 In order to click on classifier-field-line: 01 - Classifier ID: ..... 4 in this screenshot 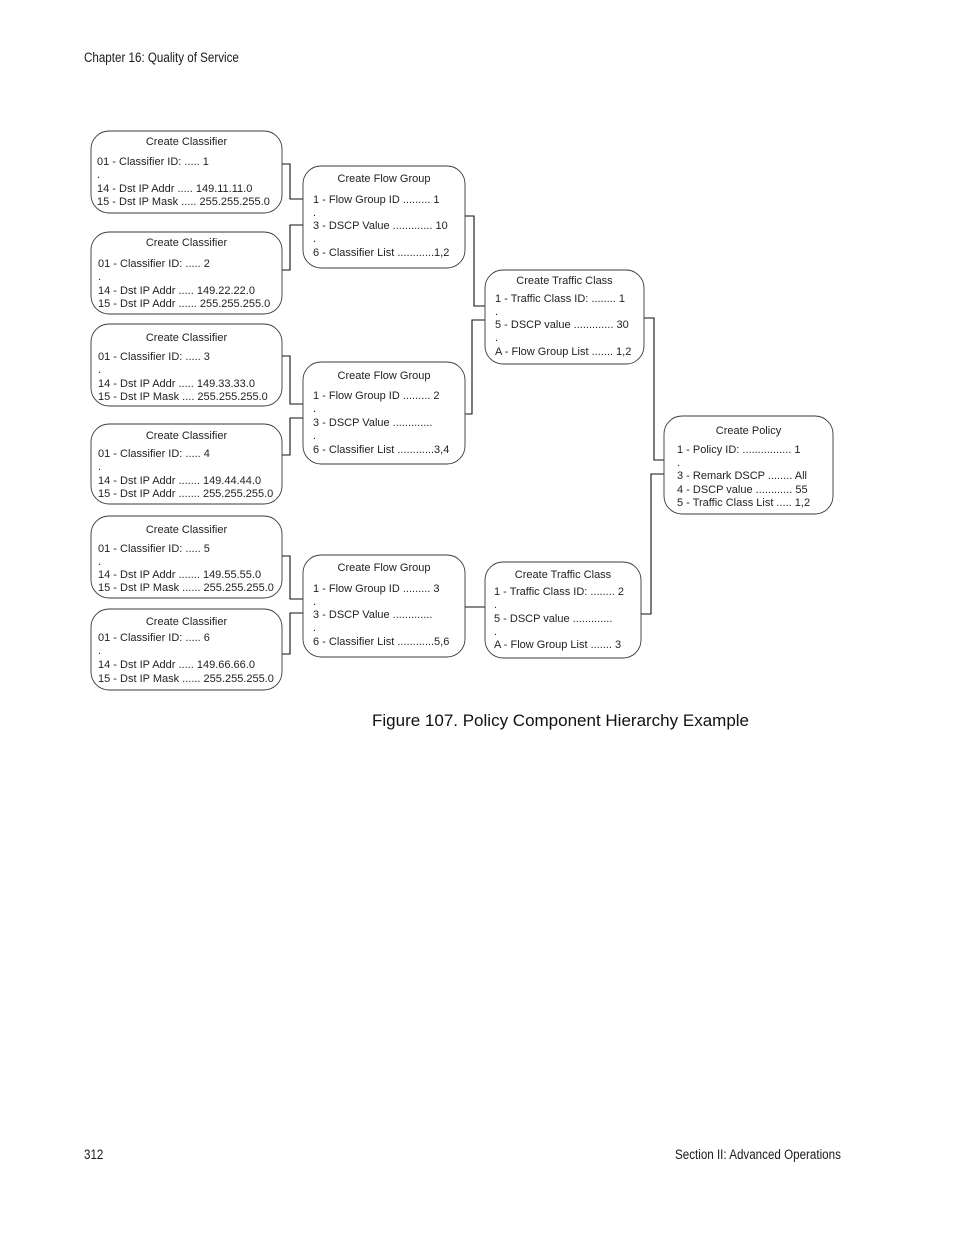, I will do `click(154, 454)`.